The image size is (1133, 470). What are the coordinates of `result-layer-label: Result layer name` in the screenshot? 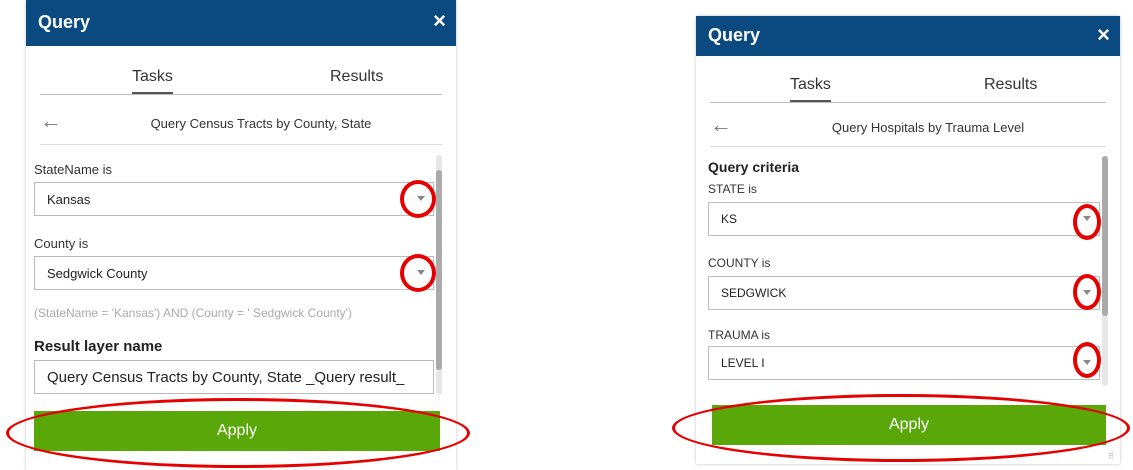 It's located at (98, 346).